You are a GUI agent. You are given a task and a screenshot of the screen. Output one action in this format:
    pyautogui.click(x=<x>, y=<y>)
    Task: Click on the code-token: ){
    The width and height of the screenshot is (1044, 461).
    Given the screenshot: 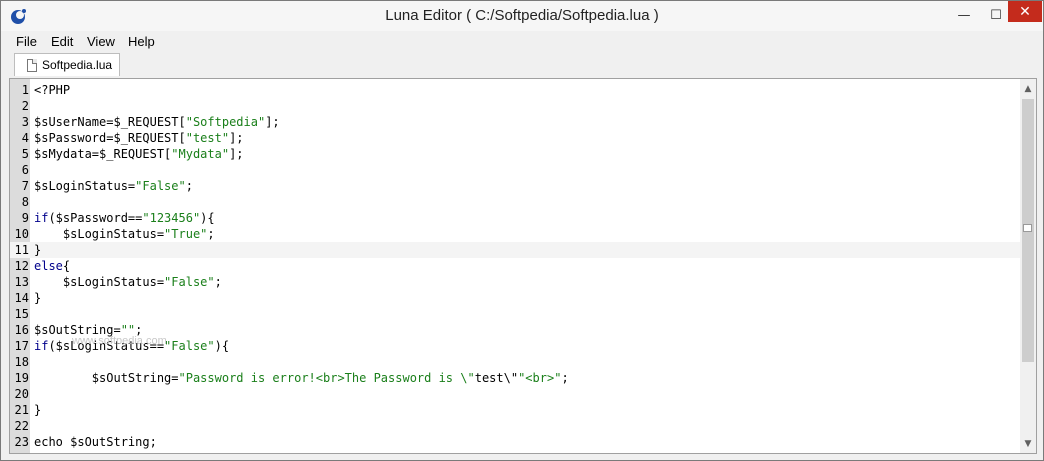 What is the action you would take?
    pyautogui.click(x=207, y=218)
    